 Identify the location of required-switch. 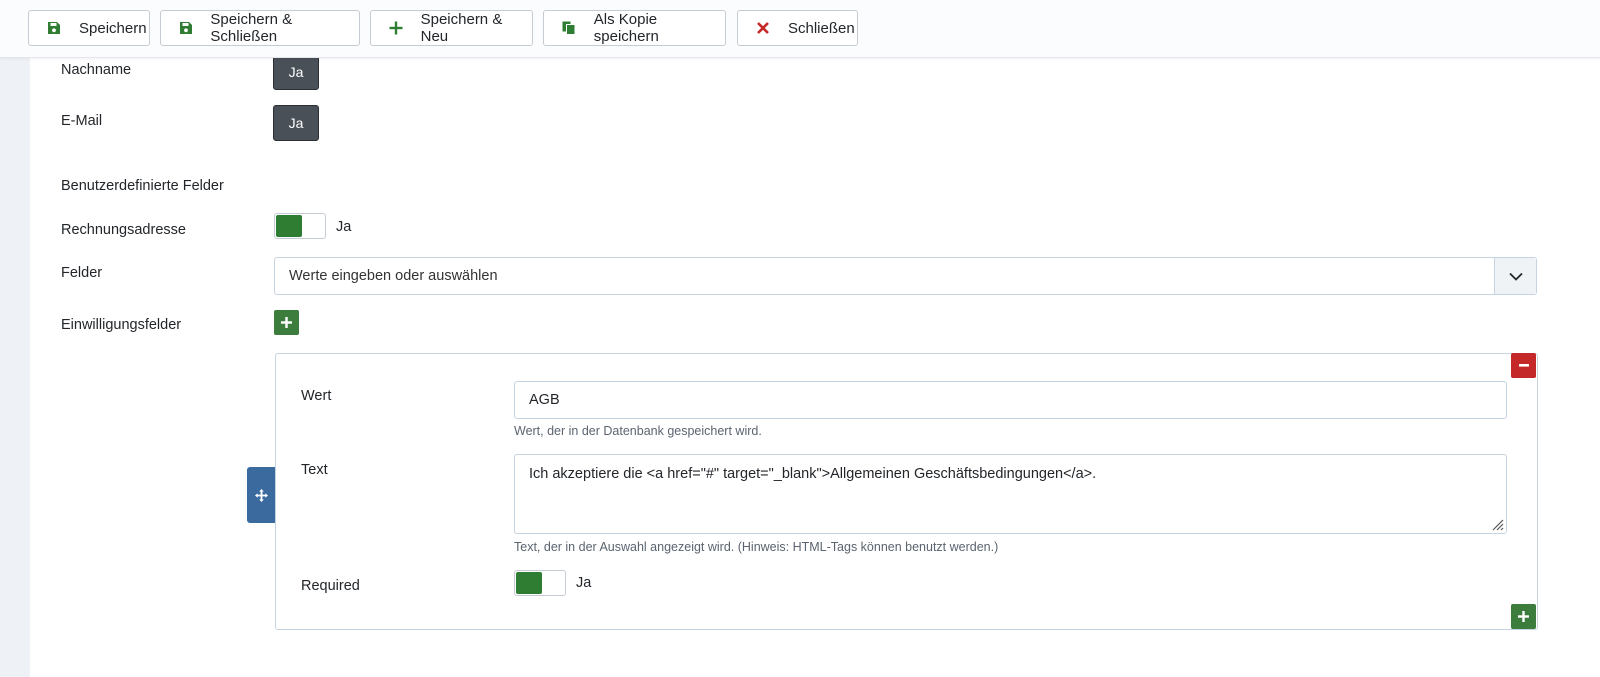
(540, 583).